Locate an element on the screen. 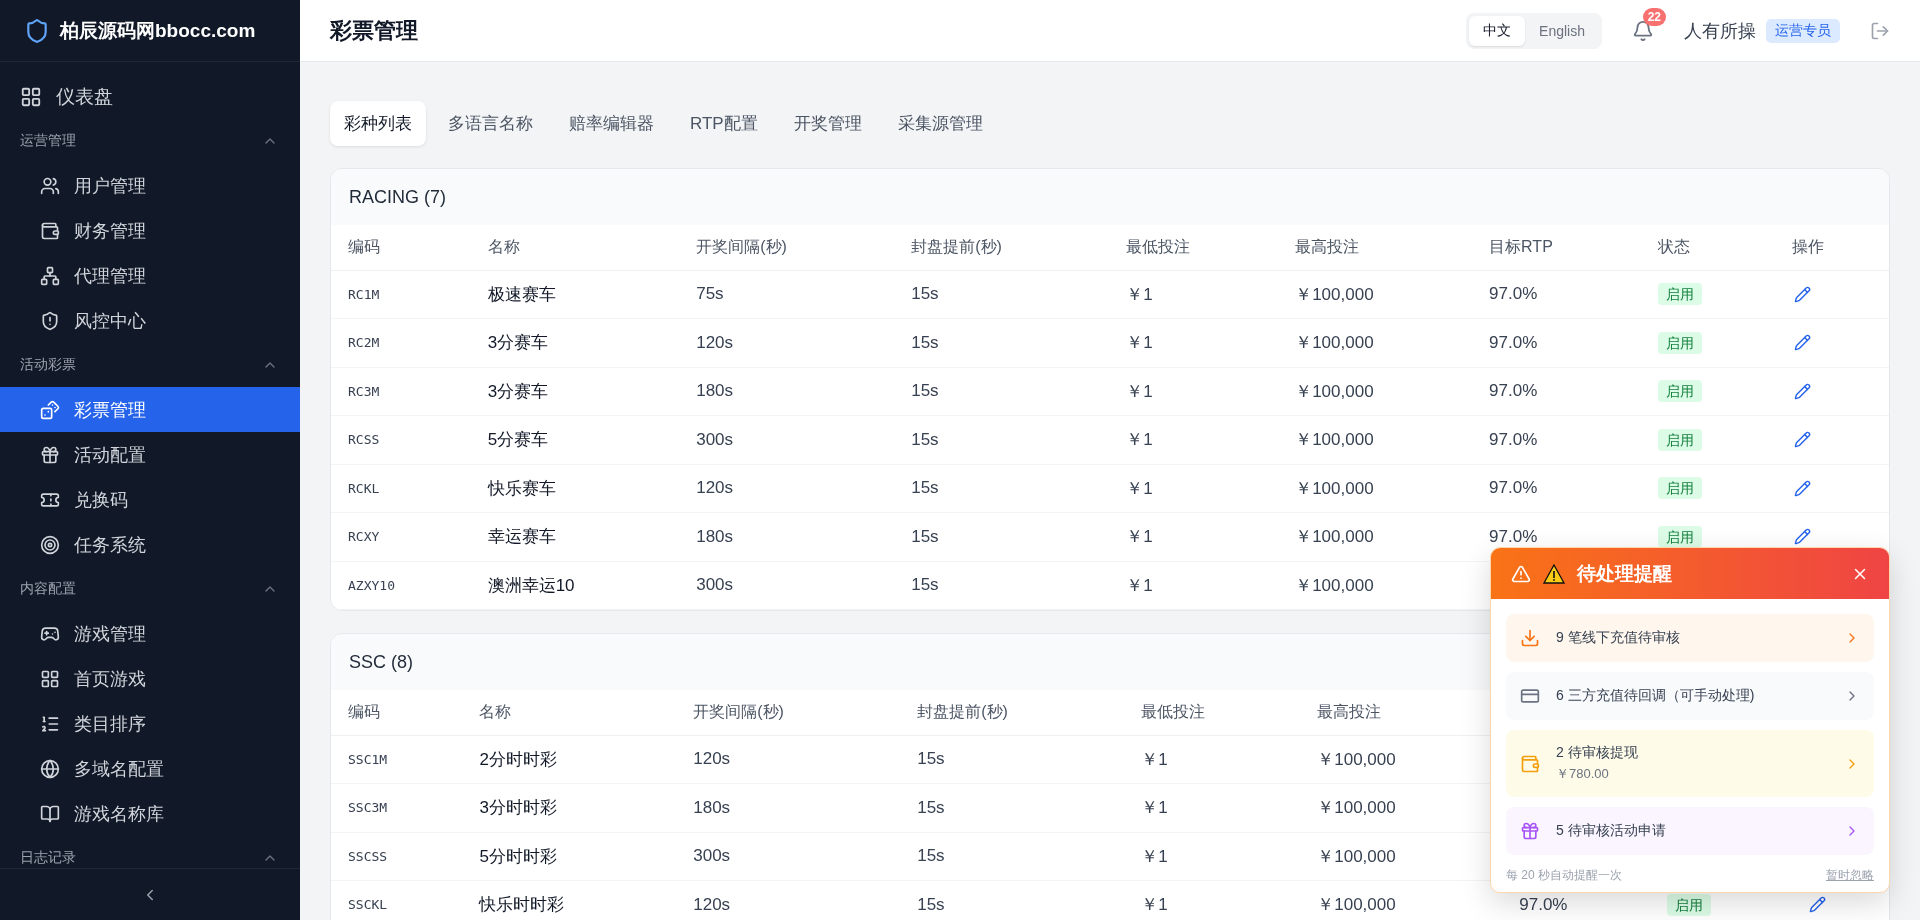 Image resolution: width=1920 pixels, height=920 pixels. column-header: 最高投注 is located at coordinates (1349, 711).